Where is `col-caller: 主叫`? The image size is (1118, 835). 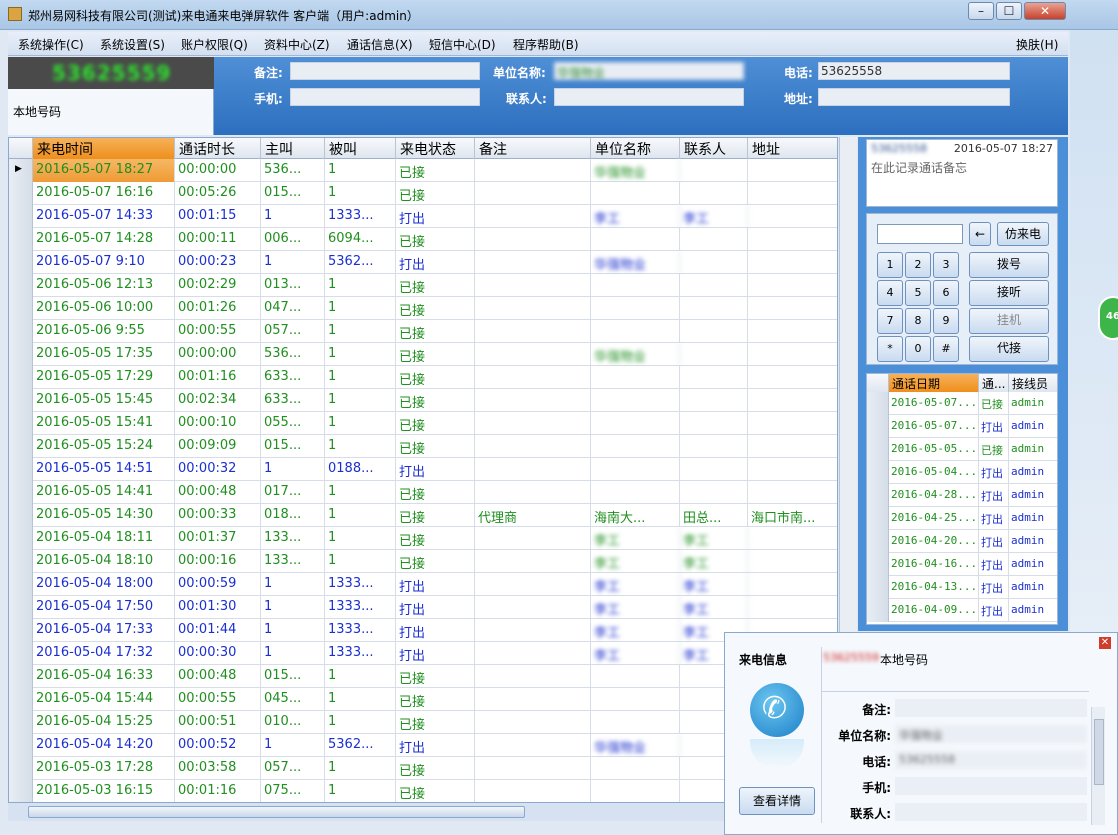 col-caller: 主叫 is located at coordinates (293, 148).